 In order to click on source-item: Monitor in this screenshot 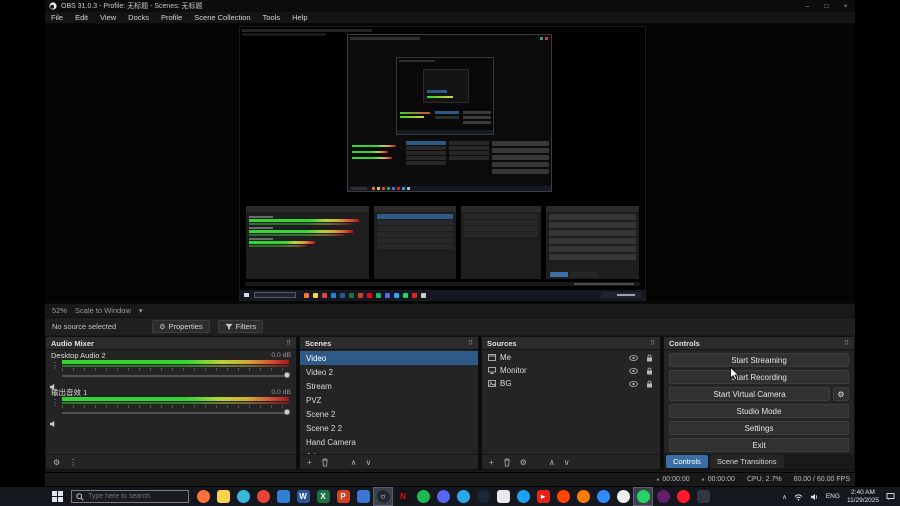, I will do `click(571, 370)`.